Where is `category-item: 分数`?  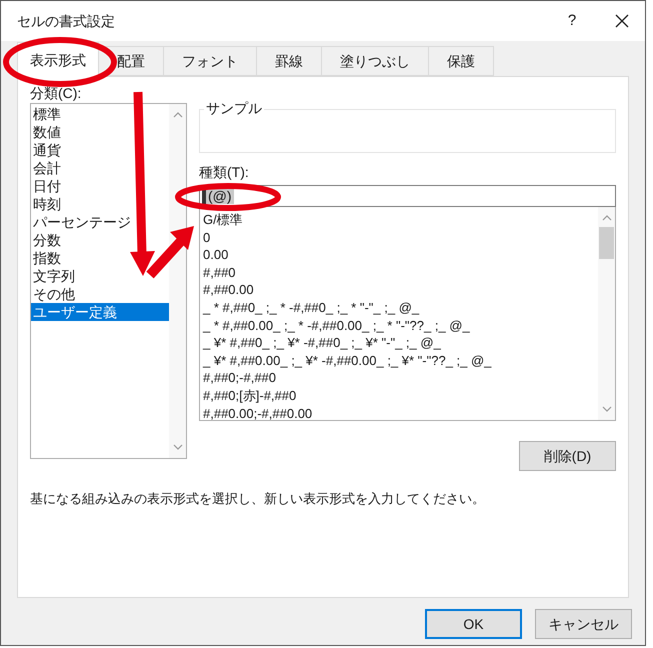 category-item: 分数 is located at coordinates (100, 240).